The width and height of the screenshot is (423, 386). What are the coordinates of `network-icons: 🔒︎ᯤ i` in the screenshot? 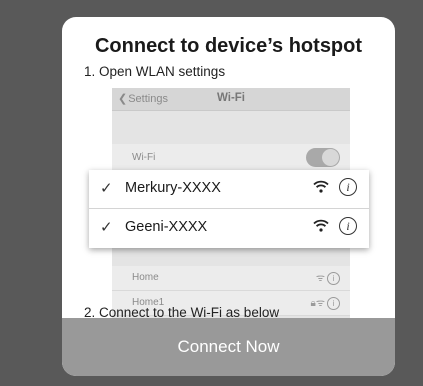 It's located at (325, 302).